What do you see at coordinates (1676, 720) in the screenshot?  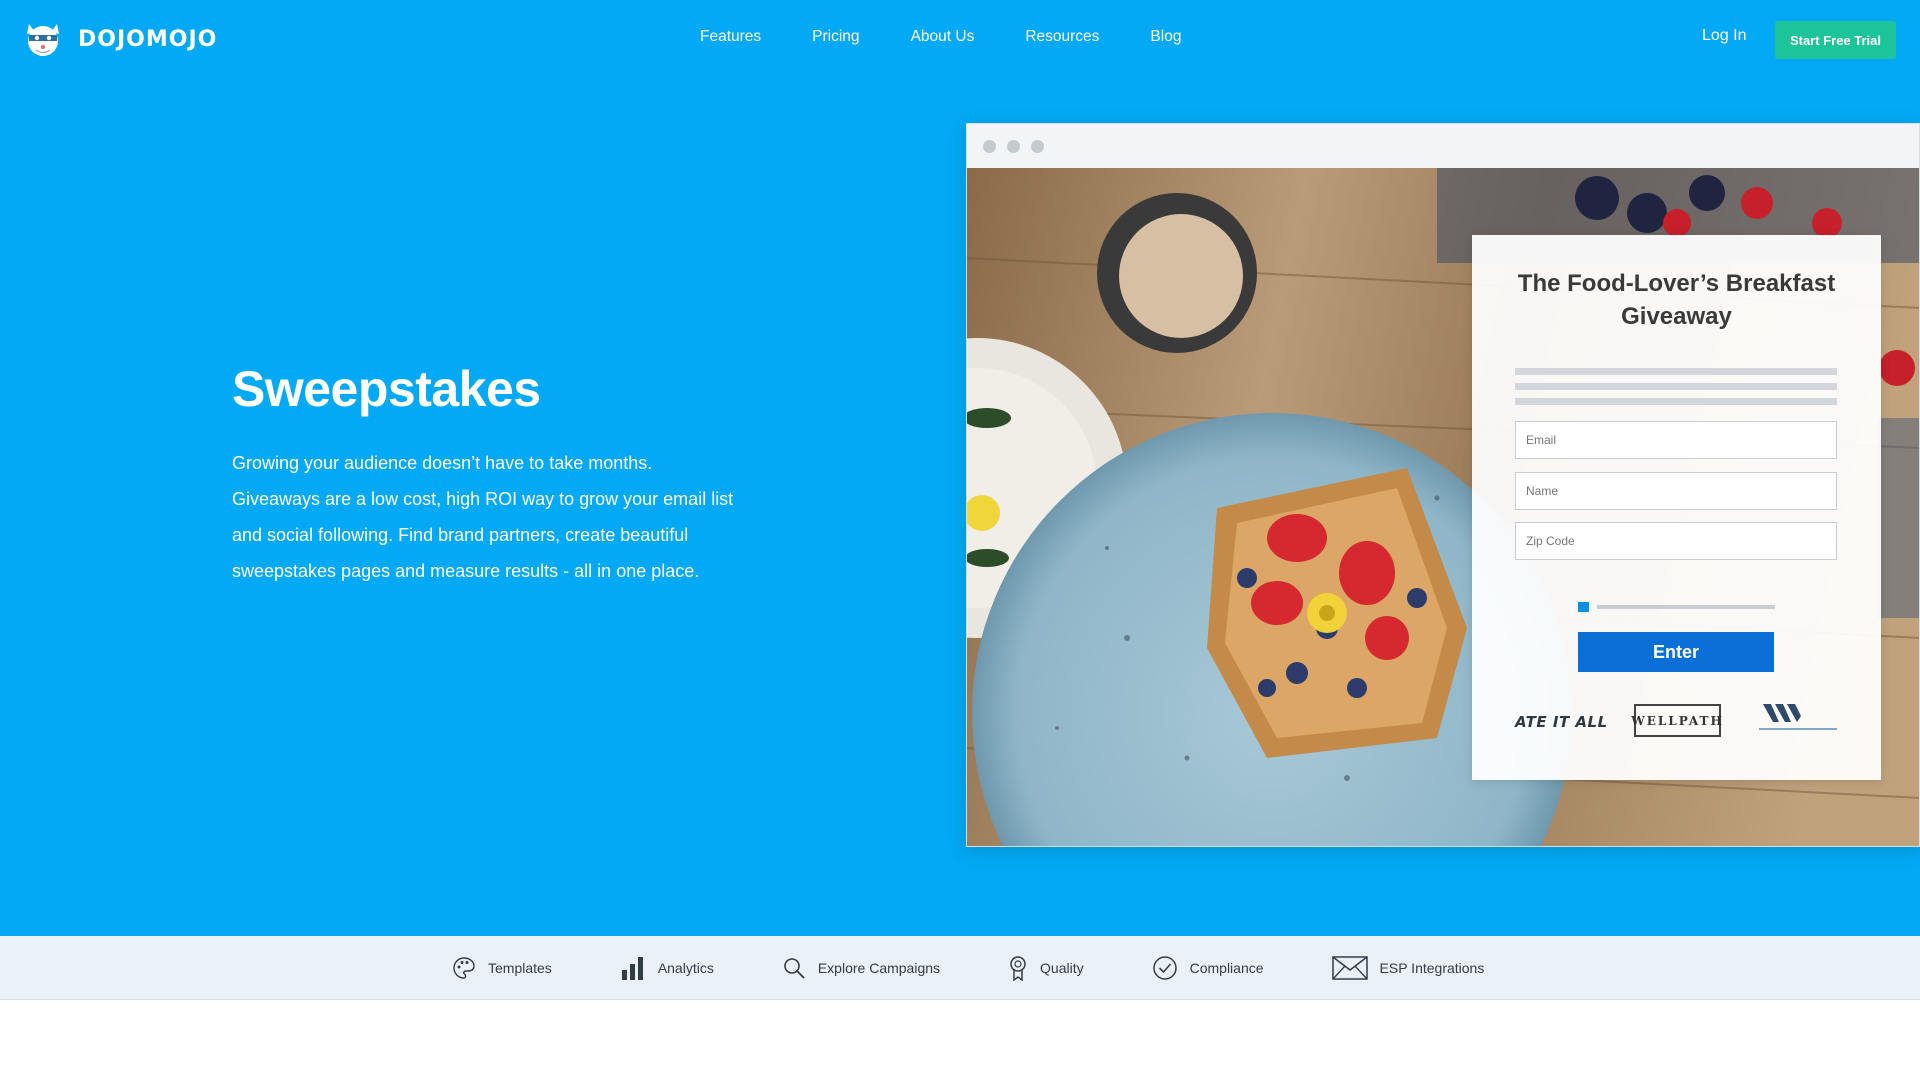 I see `partner-logo-wellpath: WELLPATH` at bounding box center [1676, 720].